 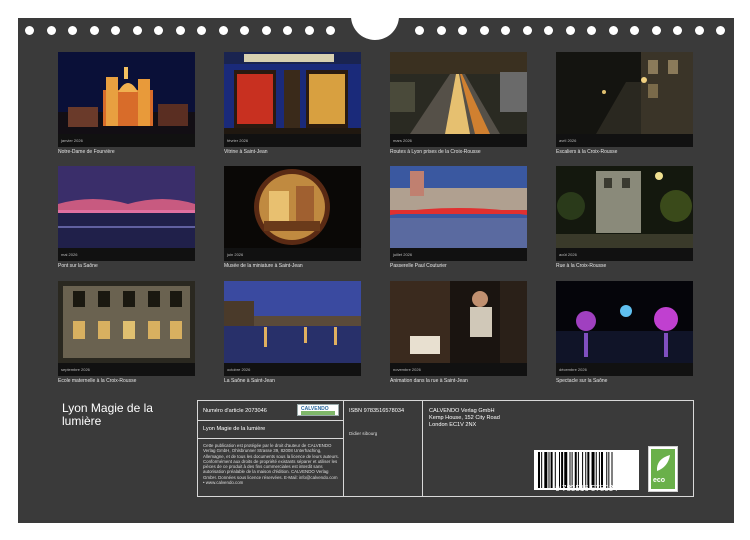 What do you see at coordinates (107, 414) in the screenshot?
I see `calendar-title: Lyon Magie de la lumière` at bounding box center [107, 414].